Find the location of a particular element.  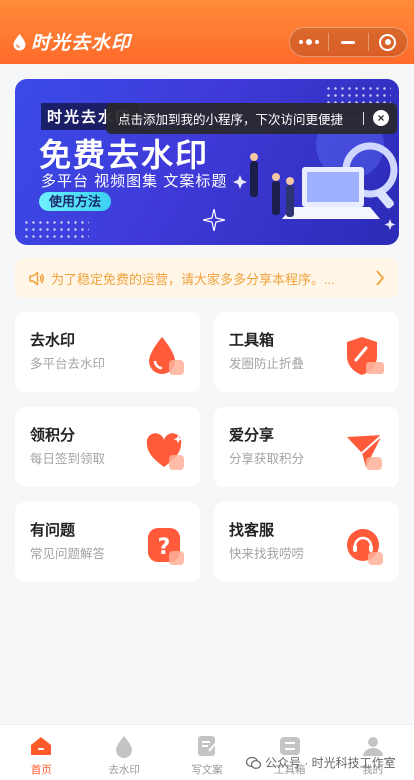

card-title: 领积分 is located at coordinates (53, 435).